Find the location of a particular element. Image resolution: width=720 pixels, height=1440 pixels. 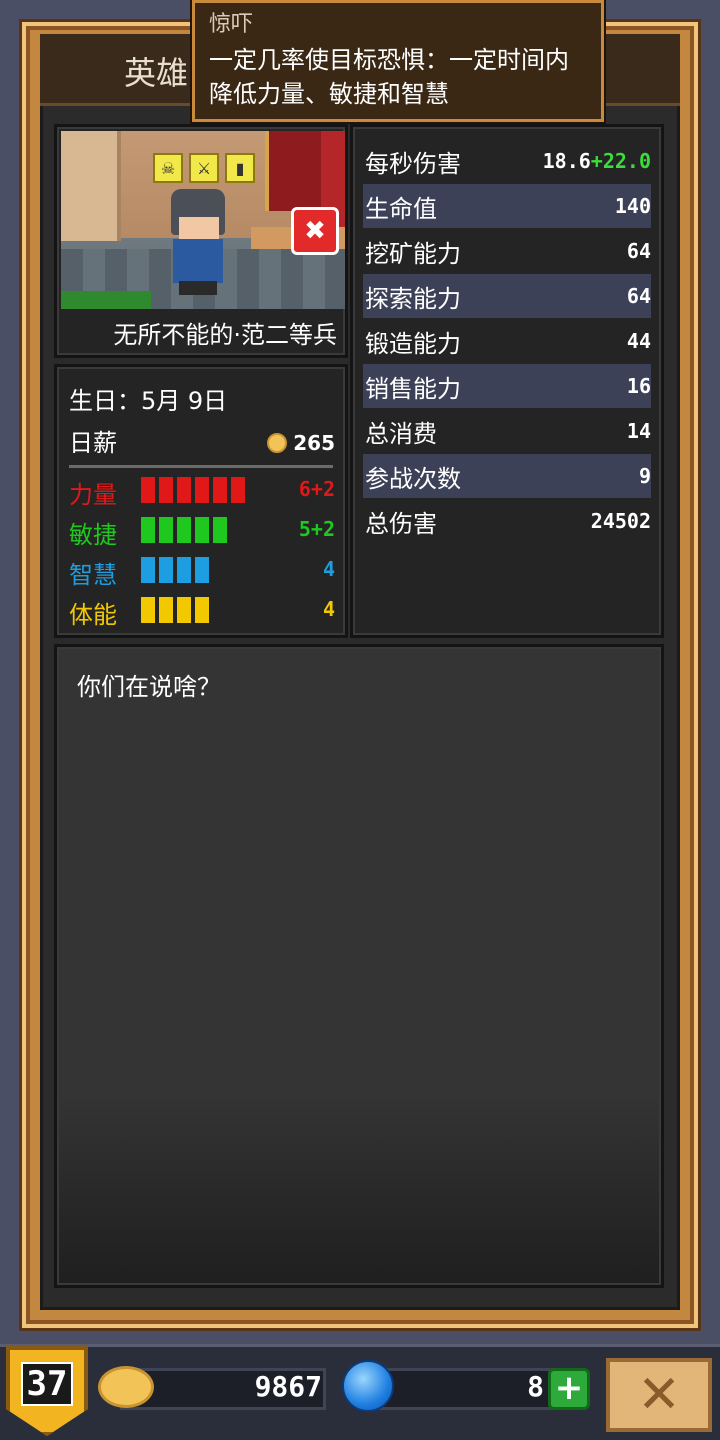

salary-value: 265 is located at coordinates (301, 443).